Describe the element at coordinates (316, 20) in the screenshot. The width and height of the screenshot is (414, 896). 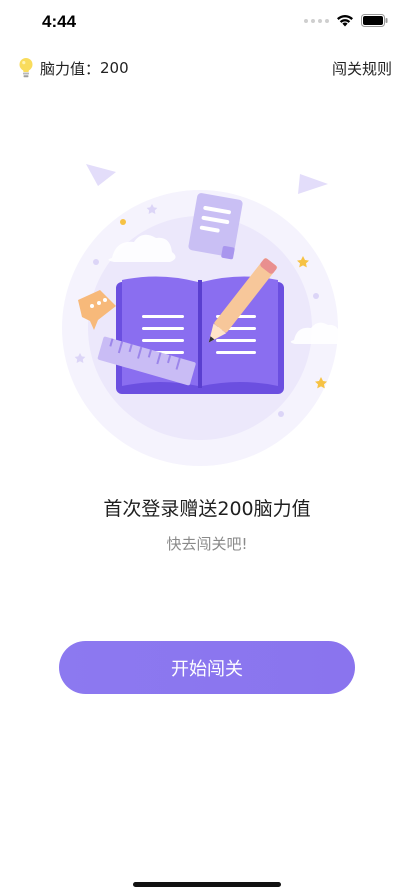
I see `signal-icon` at that location.